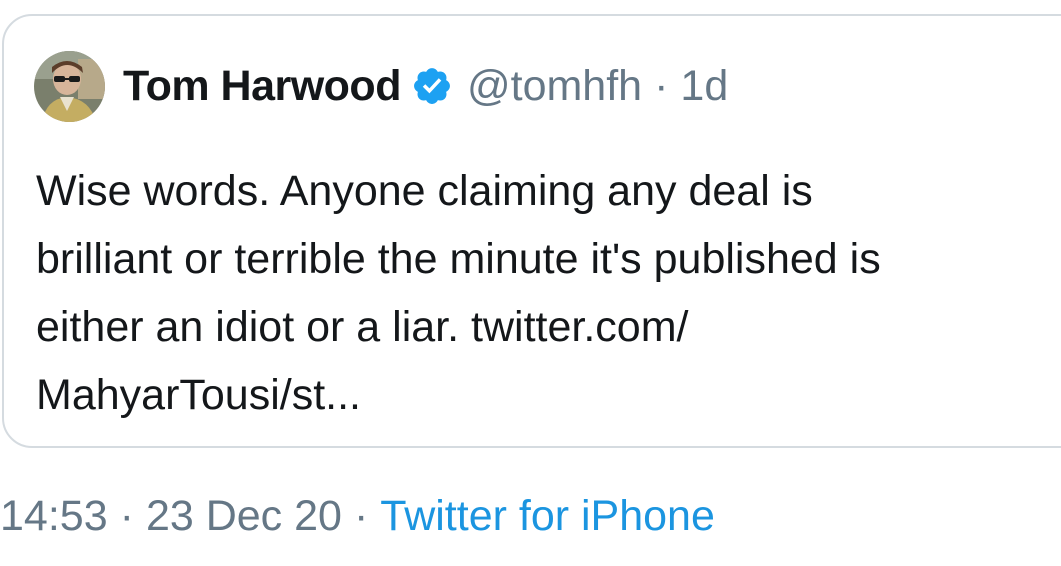 This screenshot has height=566, width=1061. Describe the element at coordinates (704, 86) in the screenshot. I see `tweet-age: 1d` at that location.